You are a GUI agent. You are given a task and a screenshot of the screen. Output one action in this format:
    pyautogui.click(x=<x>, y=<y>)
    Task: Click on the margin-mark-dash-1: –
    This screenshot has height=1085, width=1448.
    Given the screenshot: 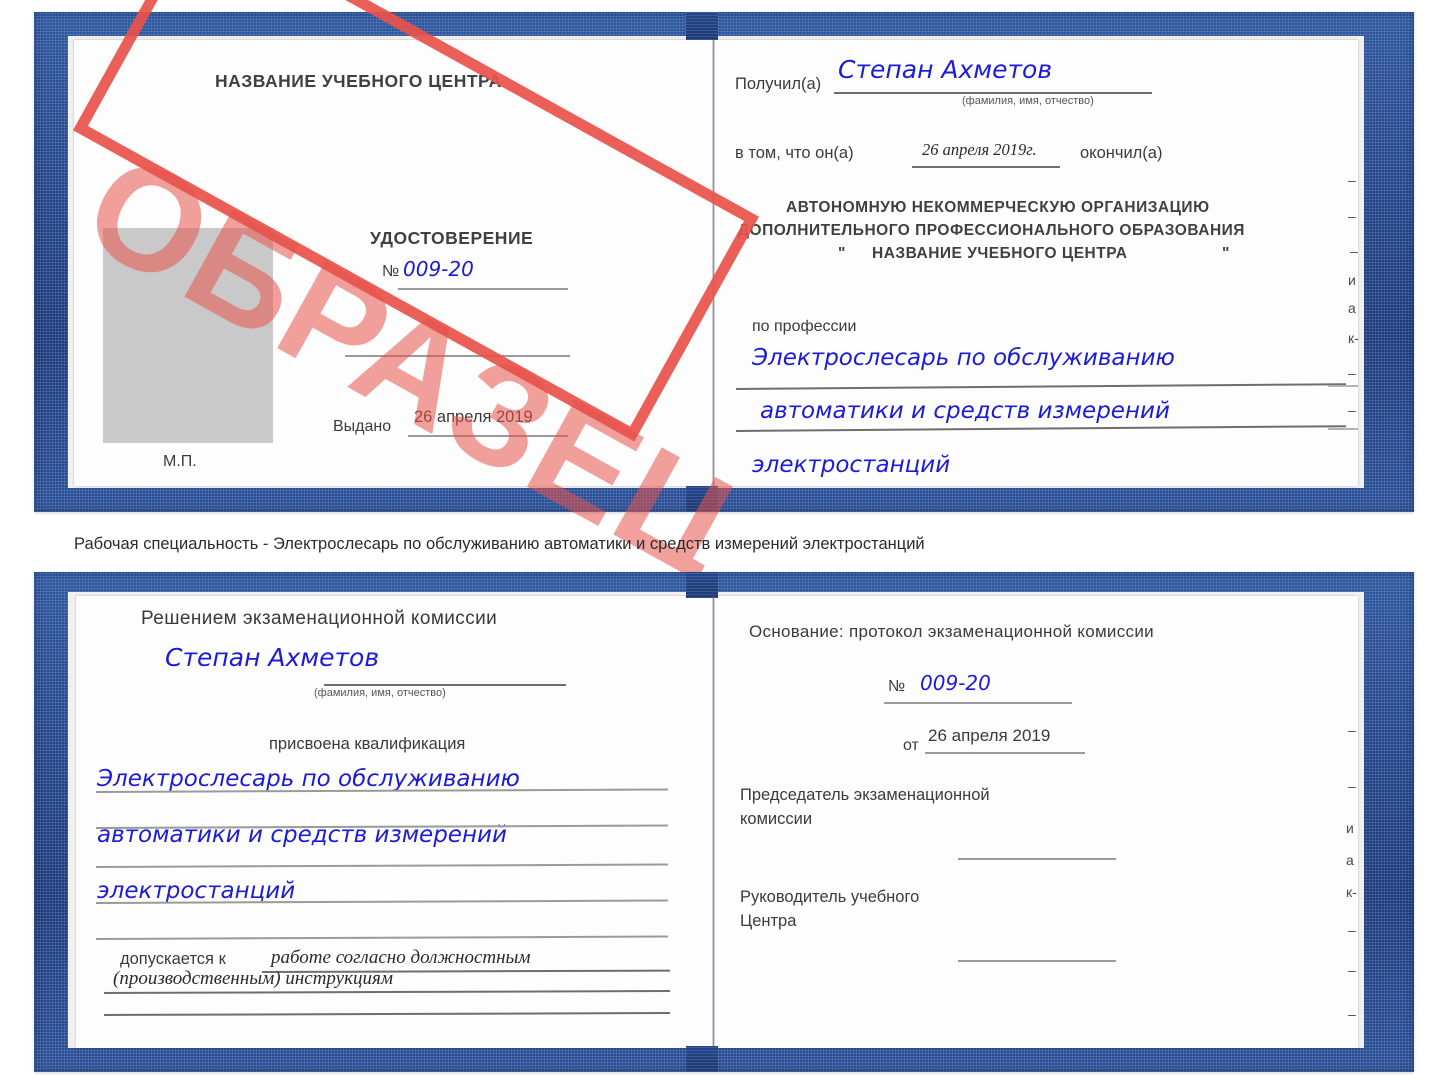 What is the action you would take?
    pyautogui.click(x=1352, y=180)
    